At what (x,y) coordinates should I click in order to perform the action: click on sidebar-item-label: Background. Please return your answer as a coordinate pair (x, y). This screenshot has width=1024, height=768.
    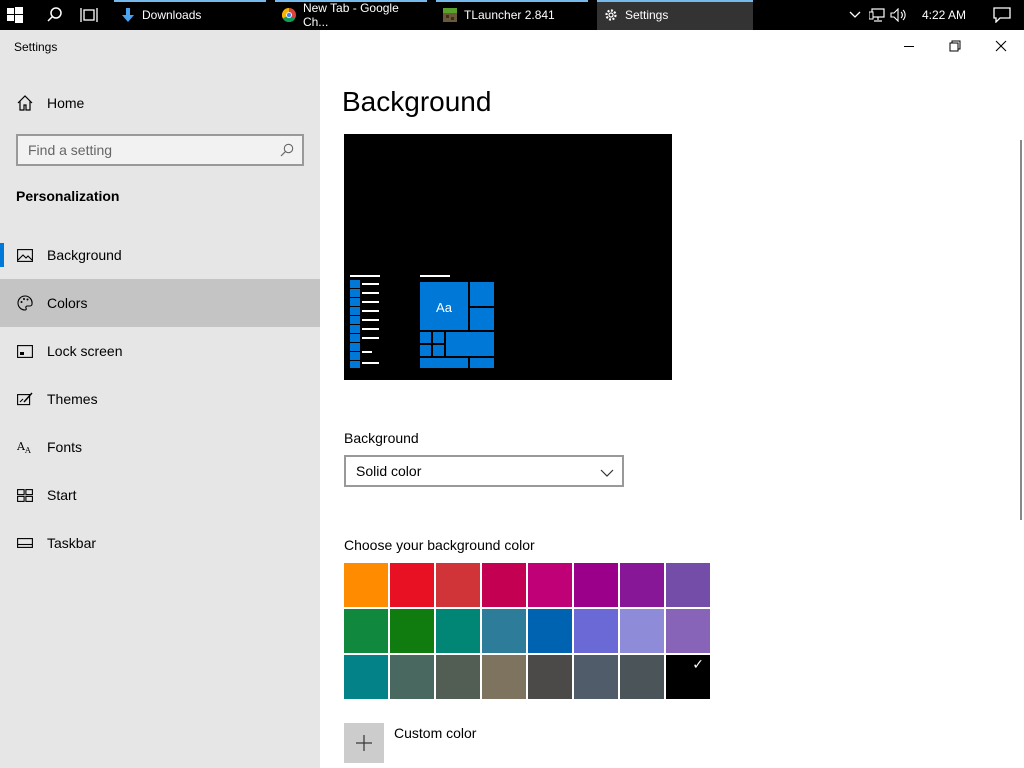
    Looking at the image, I should click on (84, 255).